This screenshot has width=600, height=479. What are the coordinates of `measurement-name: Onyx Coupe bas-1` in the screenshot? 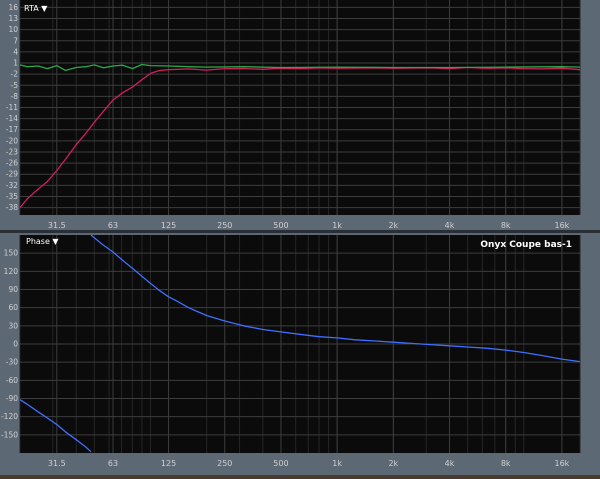 It's located at (526, 245).